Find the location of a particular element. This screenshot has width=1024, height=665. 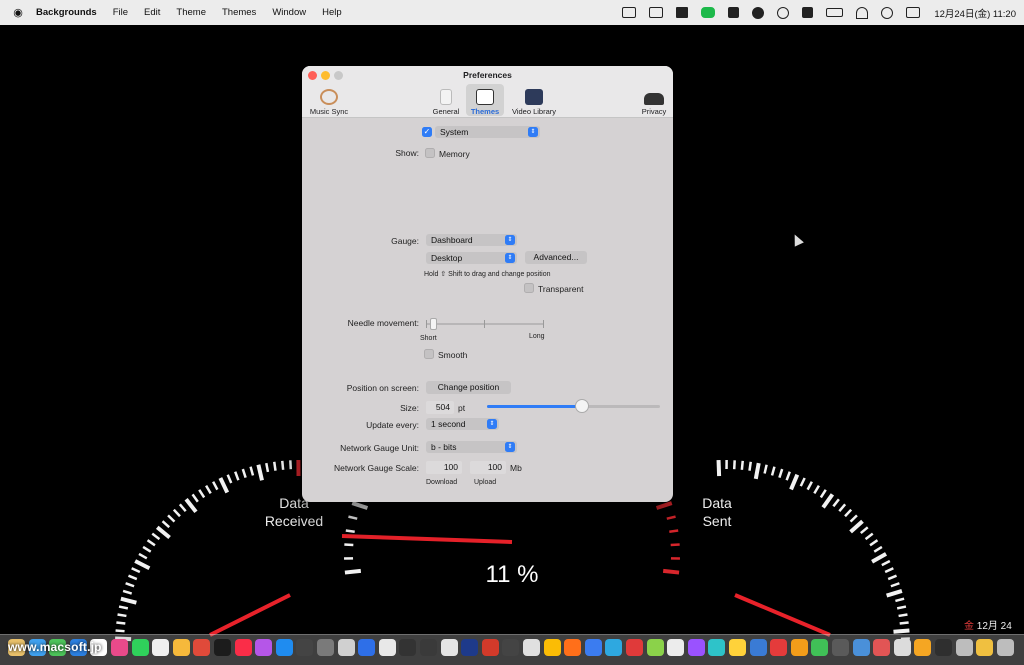

tab-video-library: Video Library is located at coordinates (534, 100).